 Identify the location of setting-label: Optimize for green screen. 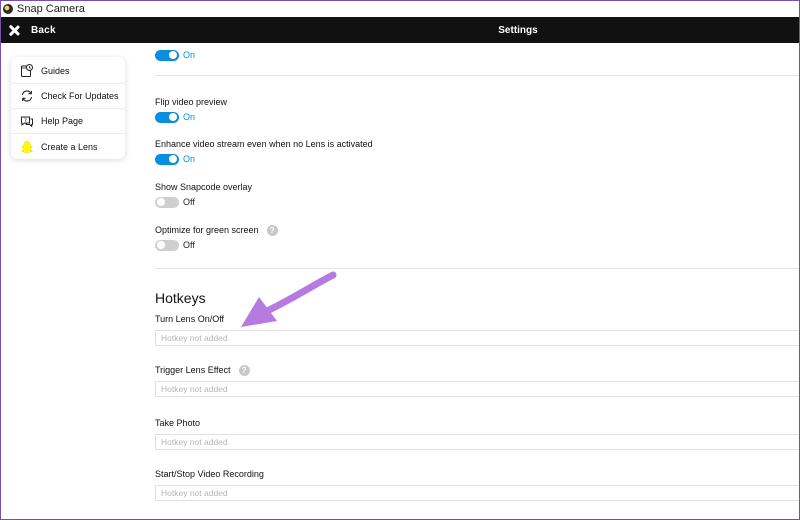
(207, 230).